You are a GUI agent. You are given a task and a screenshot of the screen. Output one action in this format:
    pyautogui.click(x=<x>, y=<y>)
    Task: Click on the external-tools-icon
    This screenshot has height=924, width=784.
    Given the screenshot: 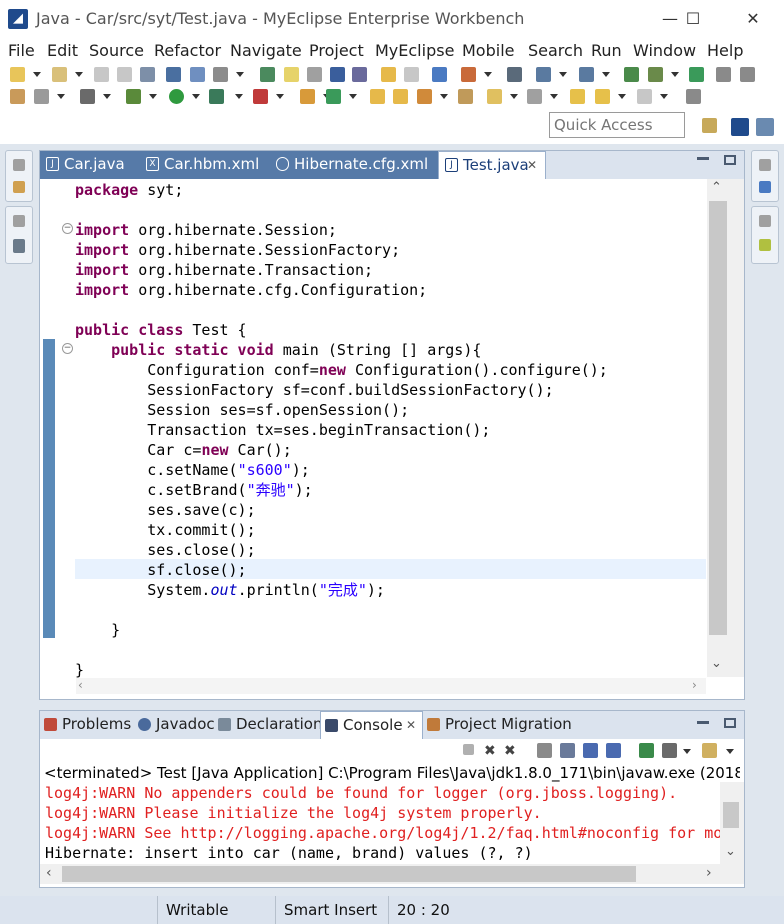 What is the action you would take?
    pyautogui.click(x=260, y=96)
    